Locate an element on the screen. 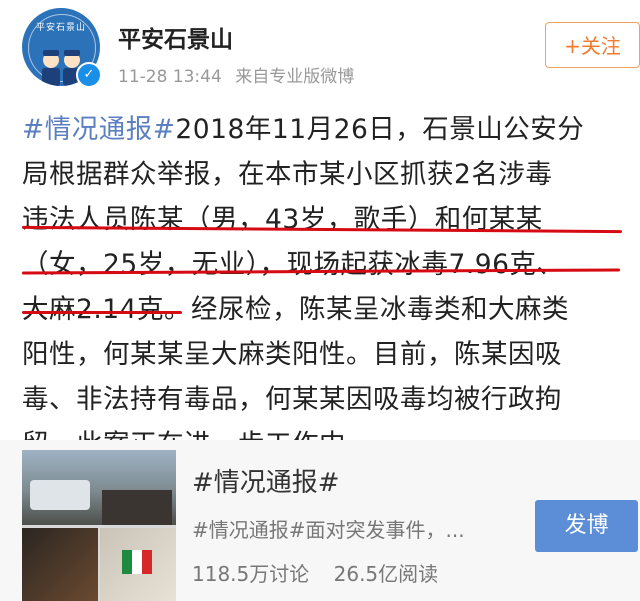 The image size is (640, 601). post-line: 毒、非法持有毒品，何某某因吸毒均被行政拘 is located at coordinates (292, 399).